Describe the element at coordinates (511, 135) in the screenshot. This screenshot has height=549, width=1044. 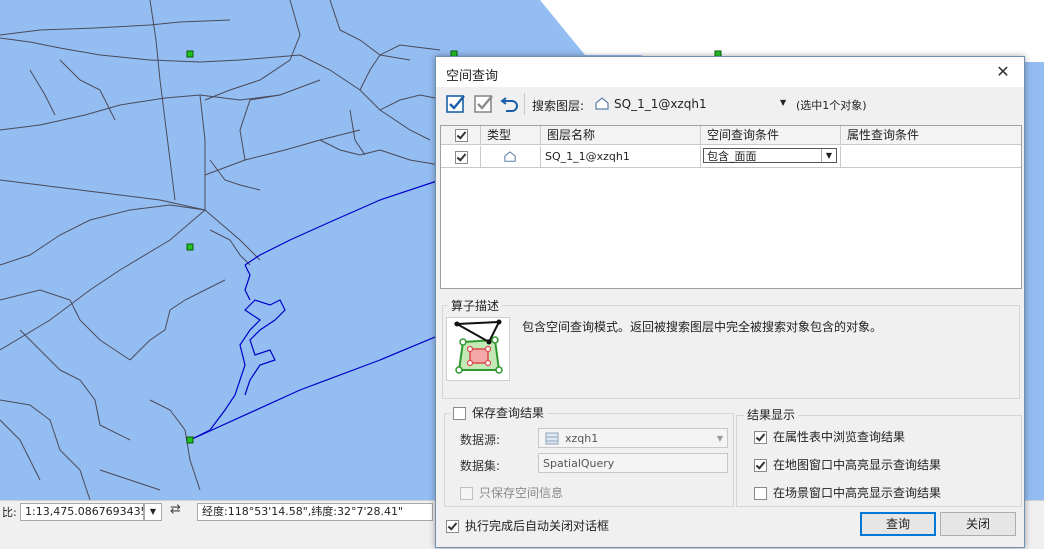
I see `header-type: 类型` at that location.